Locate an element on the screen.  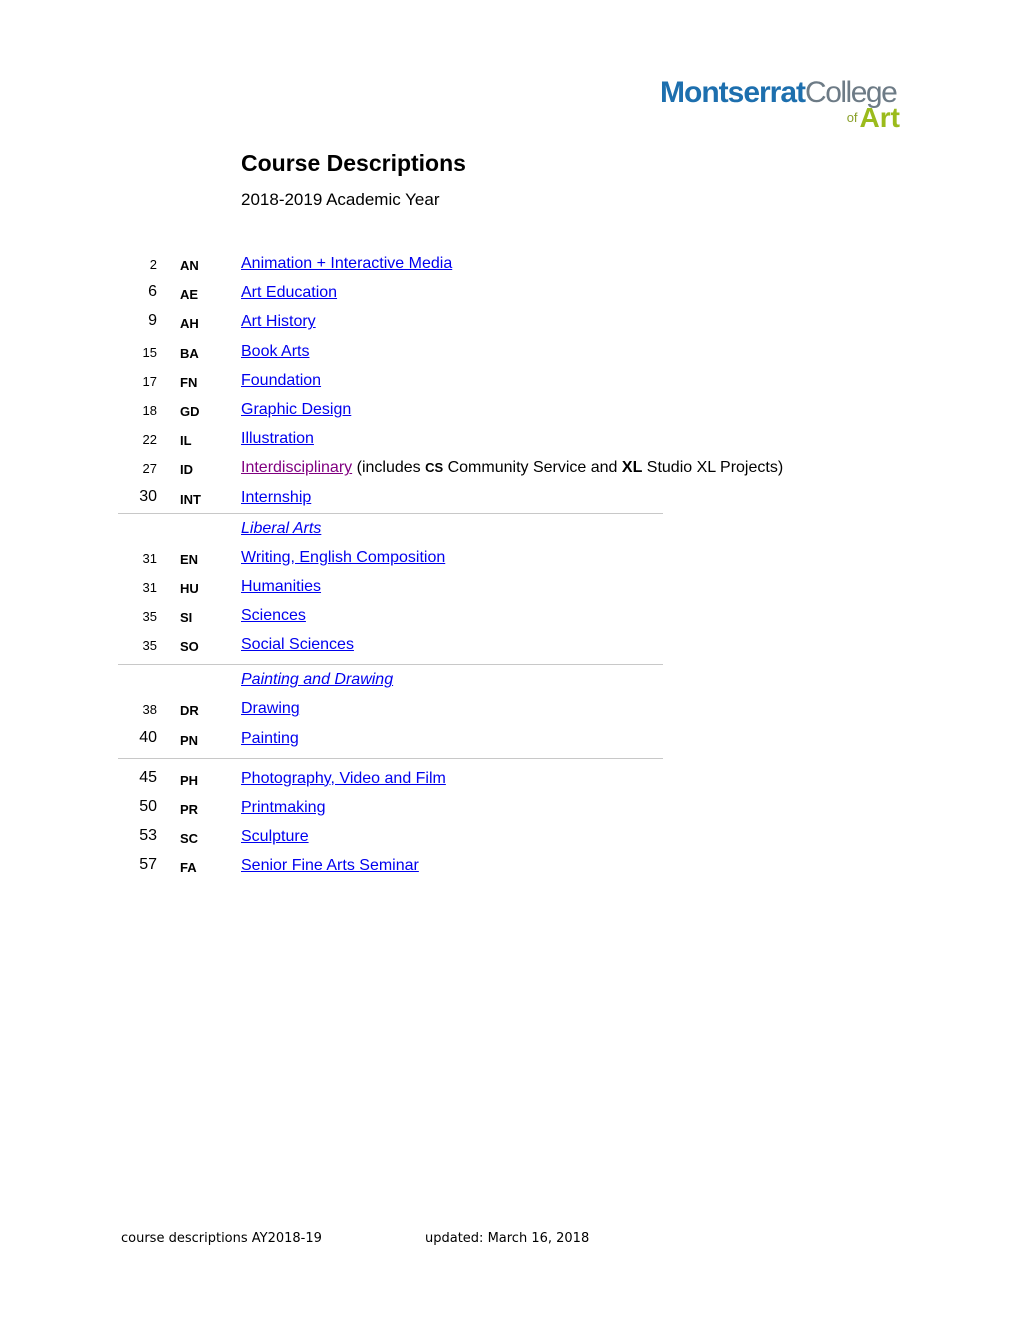
toc-row-ah: 9 AH Art History is located at coordinates (390, 322).